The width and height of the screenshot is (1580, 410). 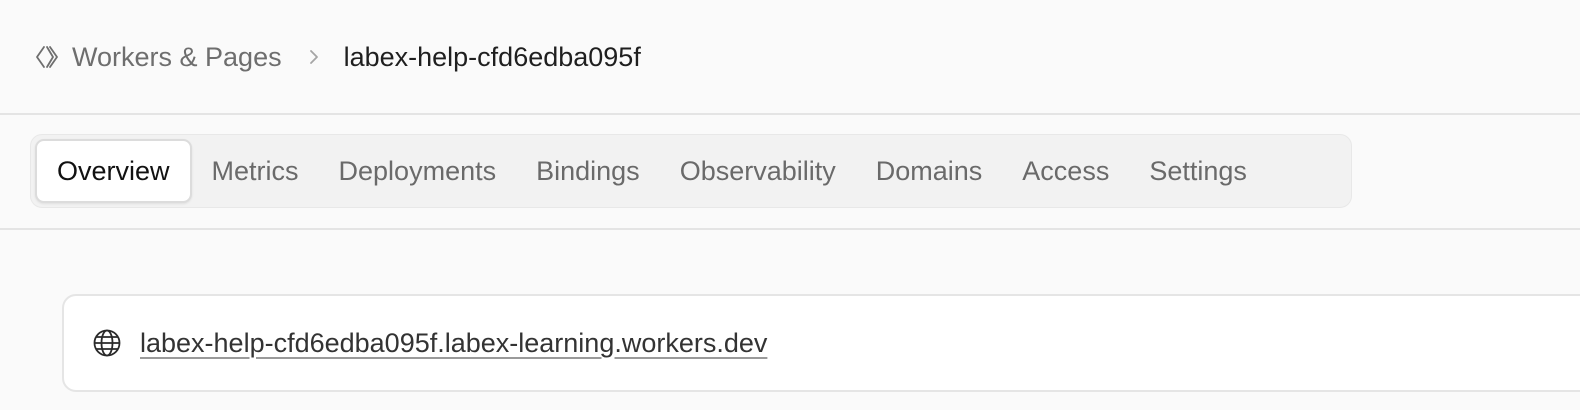 I want to click on breadcrumb-workers-pages-link: Workers & Pages, so click(x=177, y=57).